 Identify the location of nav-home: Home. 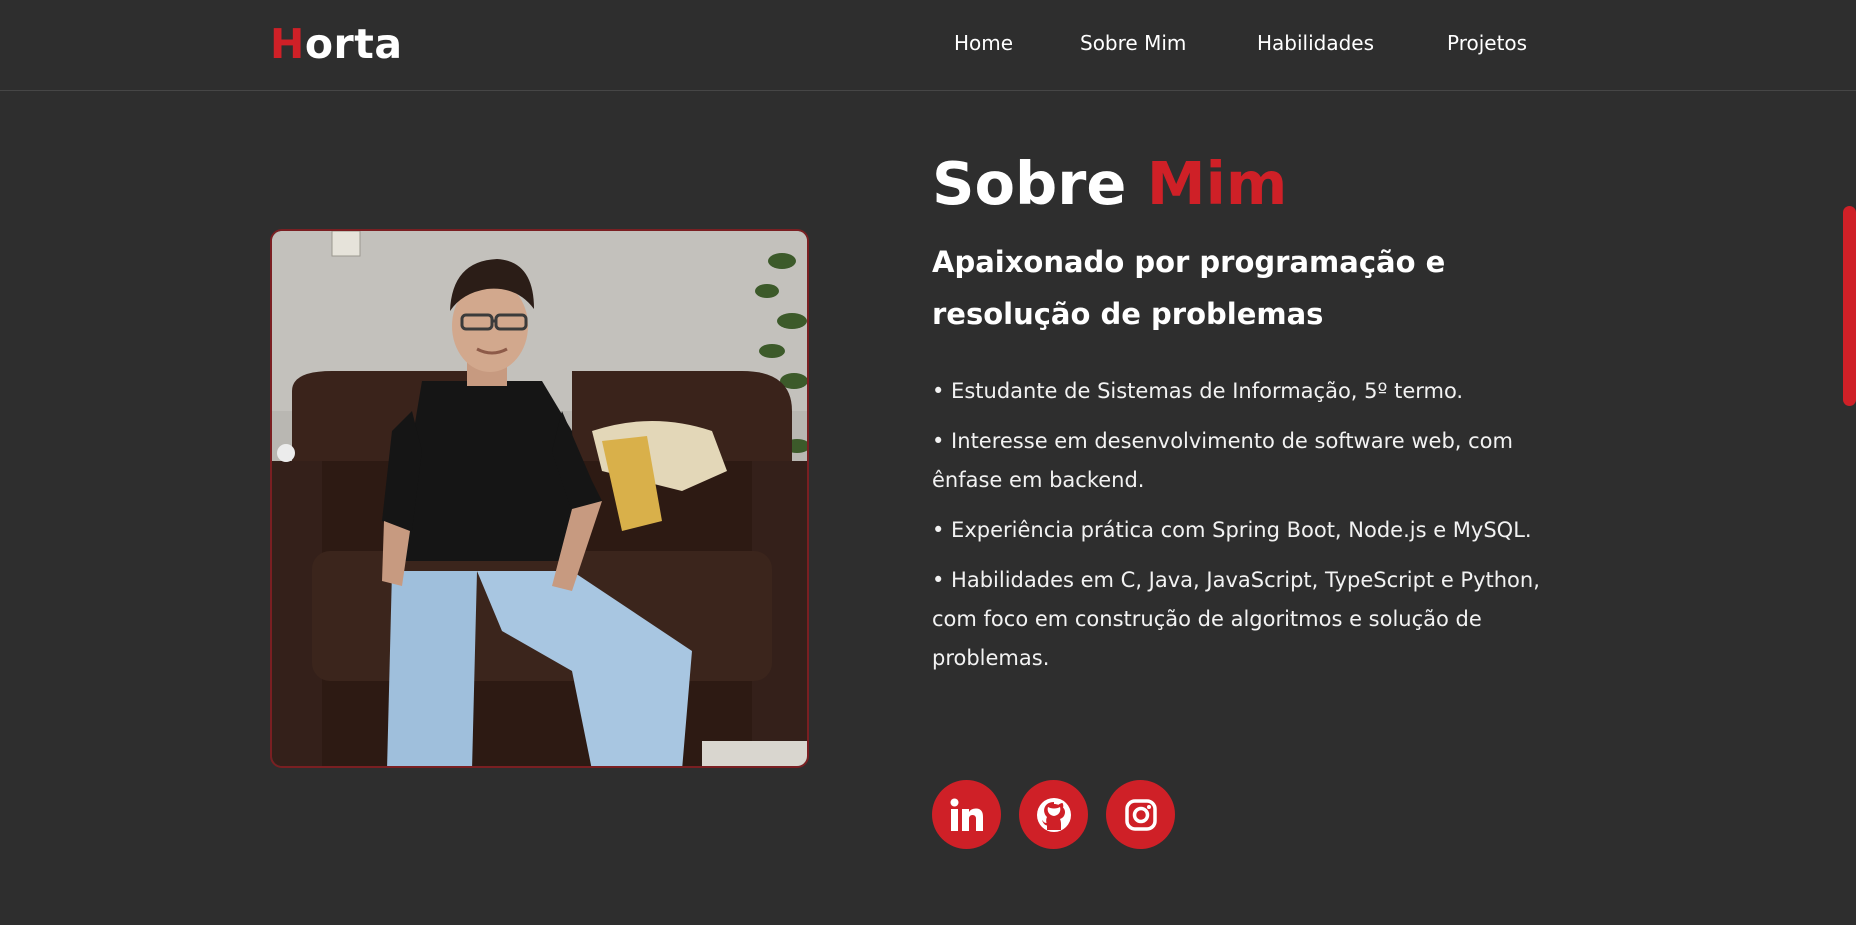
(983, 43).